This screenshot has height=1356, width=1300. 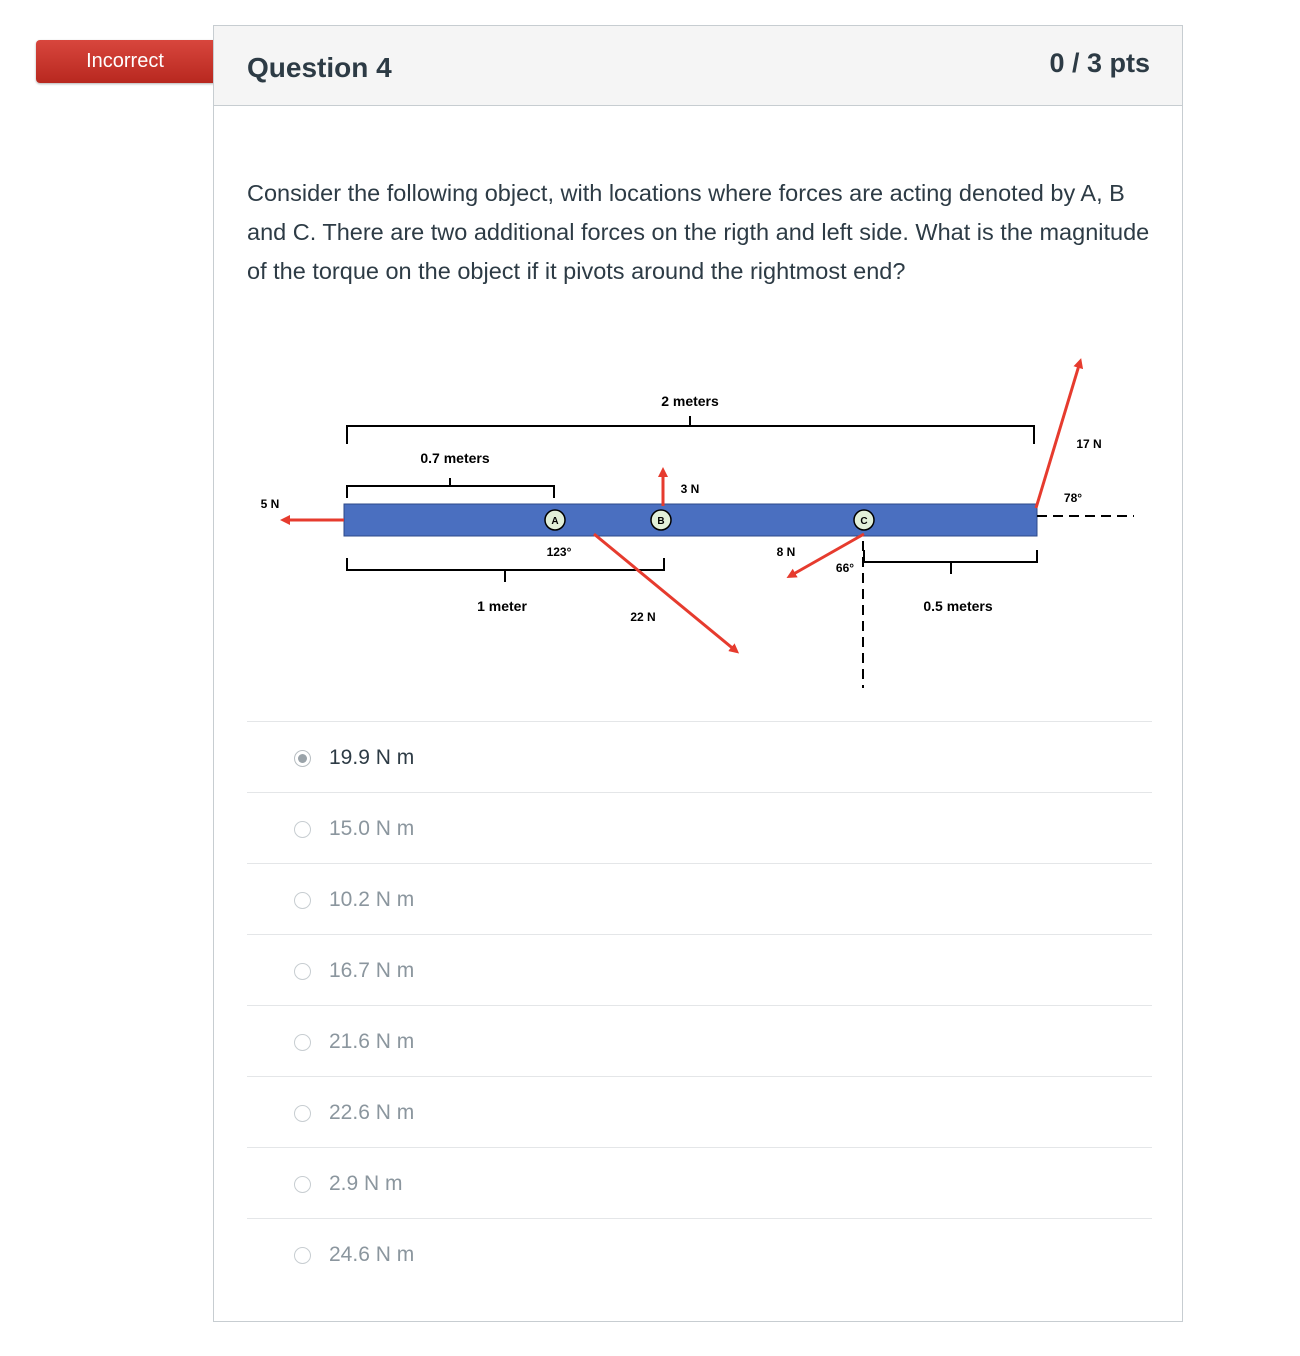 What do you see at coordinates (786, 552) in the screenshot?
I see `label-8n: 8 N` at bounding box center [786, 552].